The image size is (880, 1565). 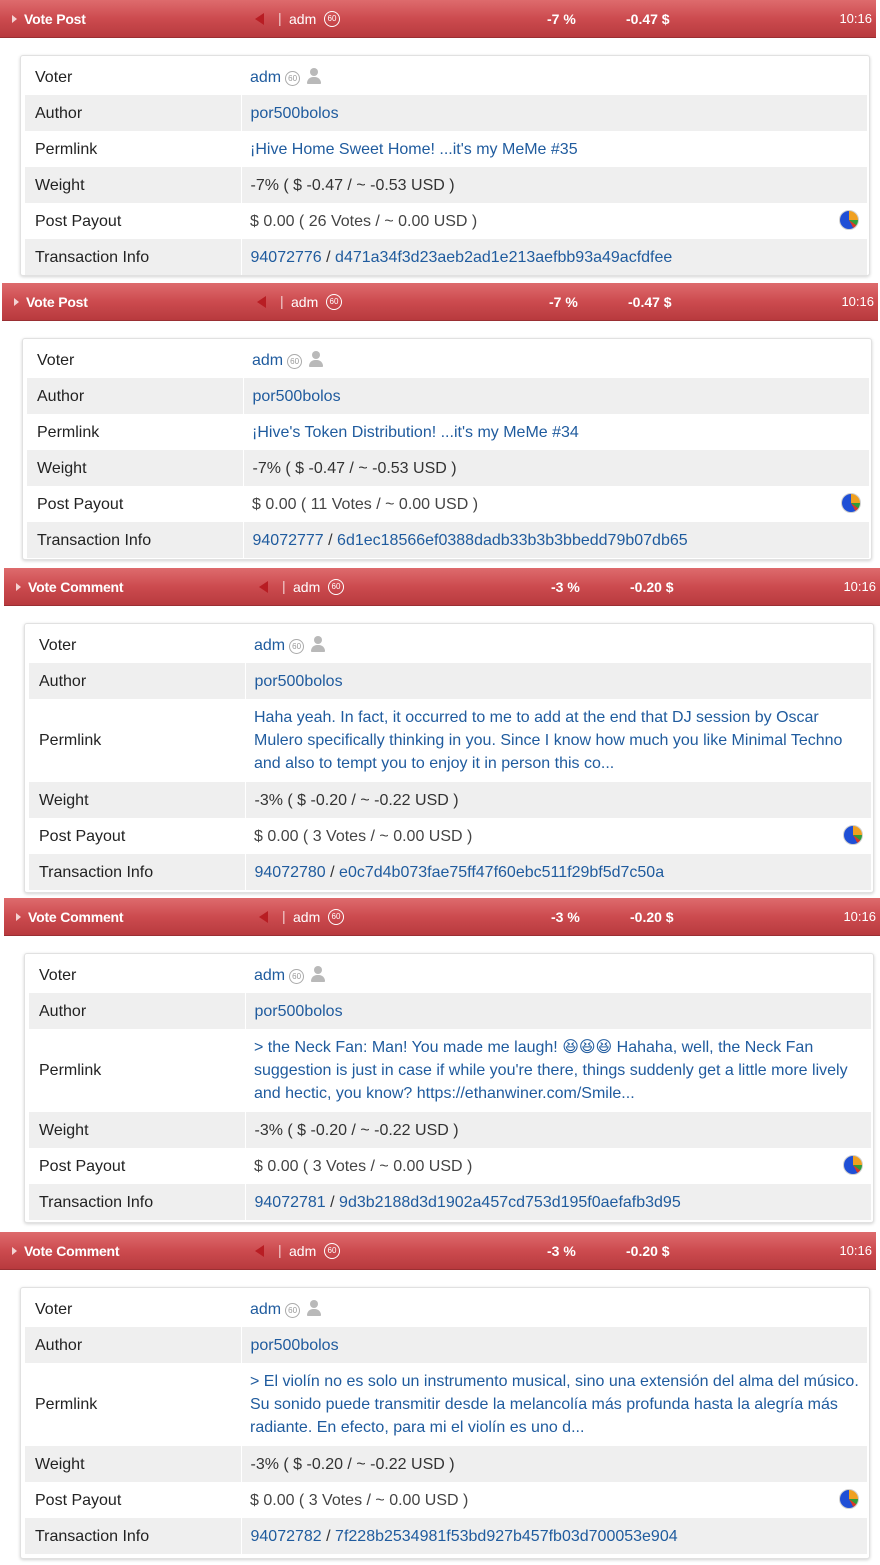 I want to click on reputation-badge: 60, so click(x=336, y=587).